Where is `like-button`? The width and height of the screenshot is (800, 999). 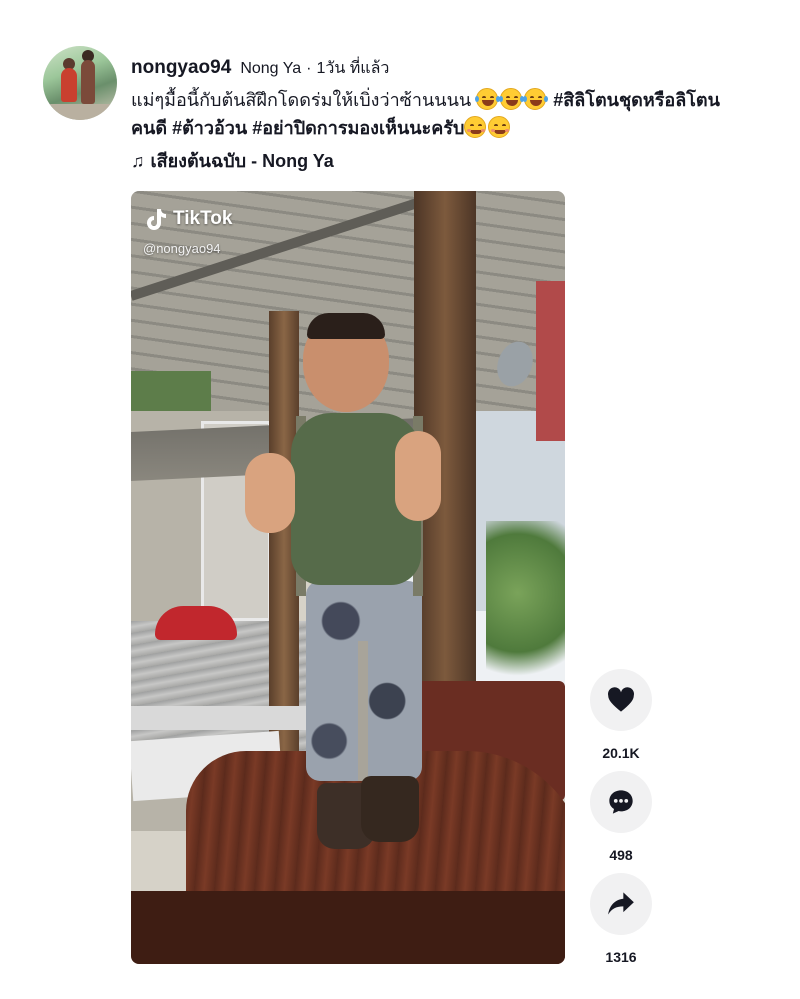 like-button is located at coordinates (621, 700).